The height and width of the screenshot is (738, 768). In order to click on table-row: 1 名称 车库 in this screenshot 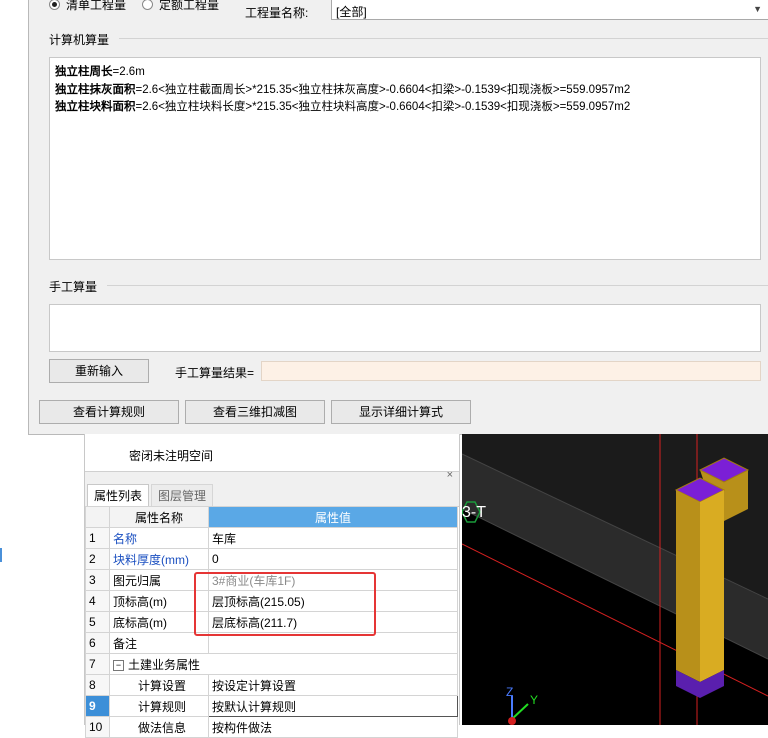, I will do `click(271, 538)`.